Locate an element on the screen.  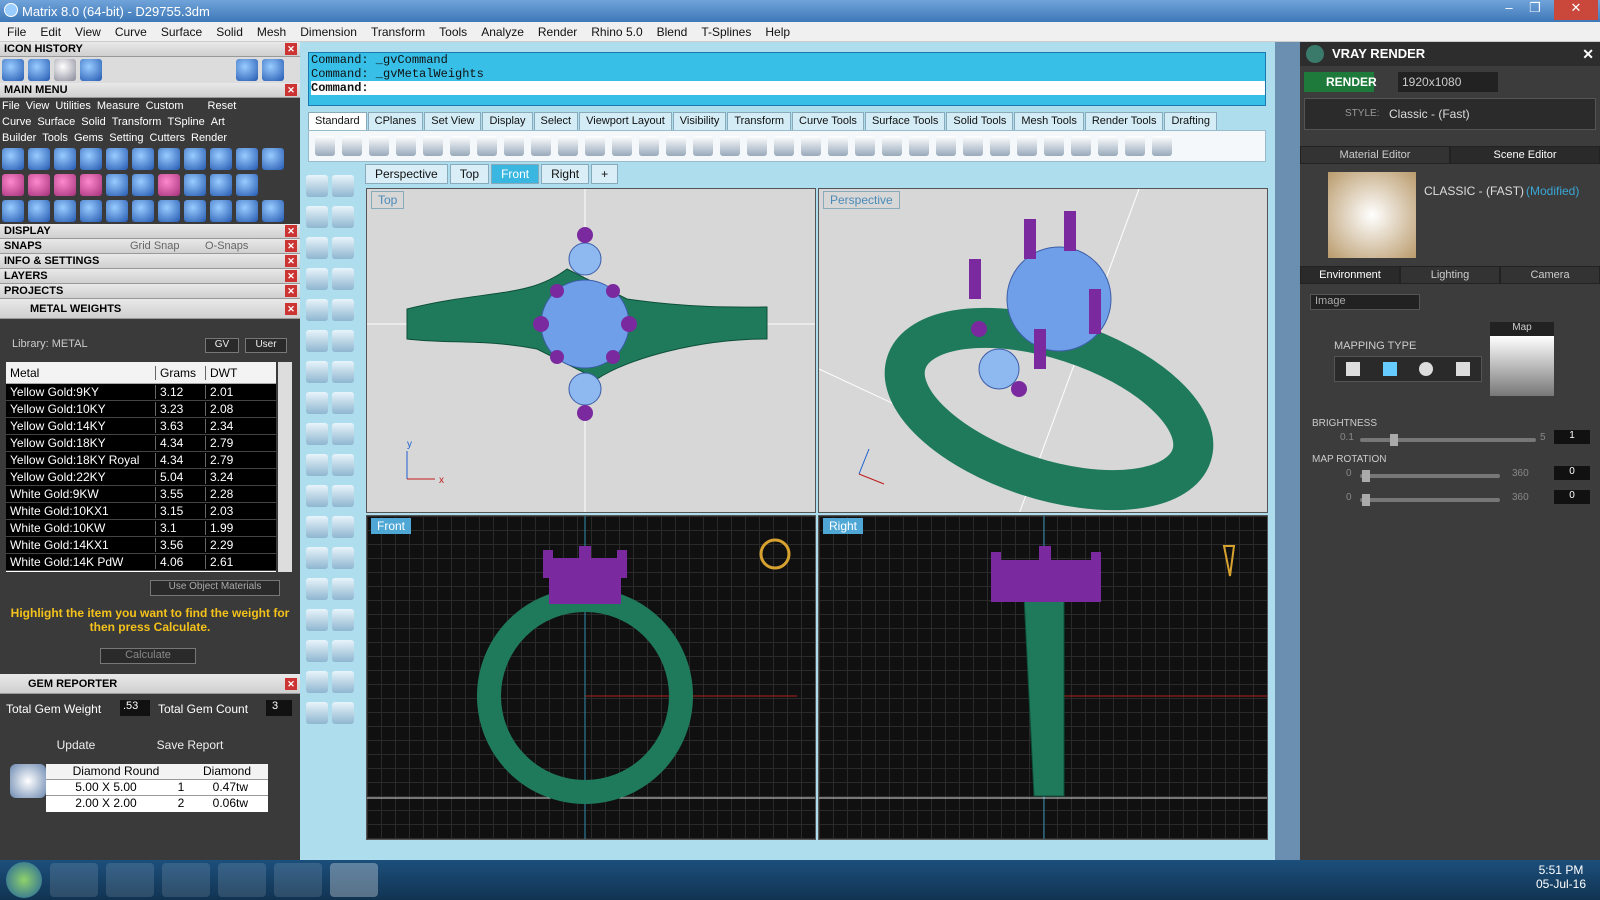
rotation-v-slider is located at coordinates (1430, 500).